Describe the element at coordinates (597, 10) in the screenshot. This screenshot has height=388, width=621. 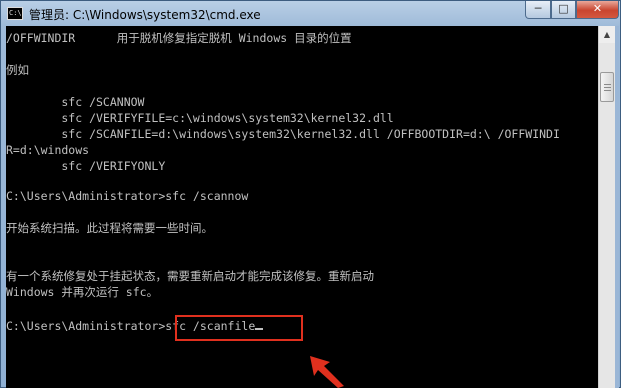
I see `close-button: ✕` at that location.